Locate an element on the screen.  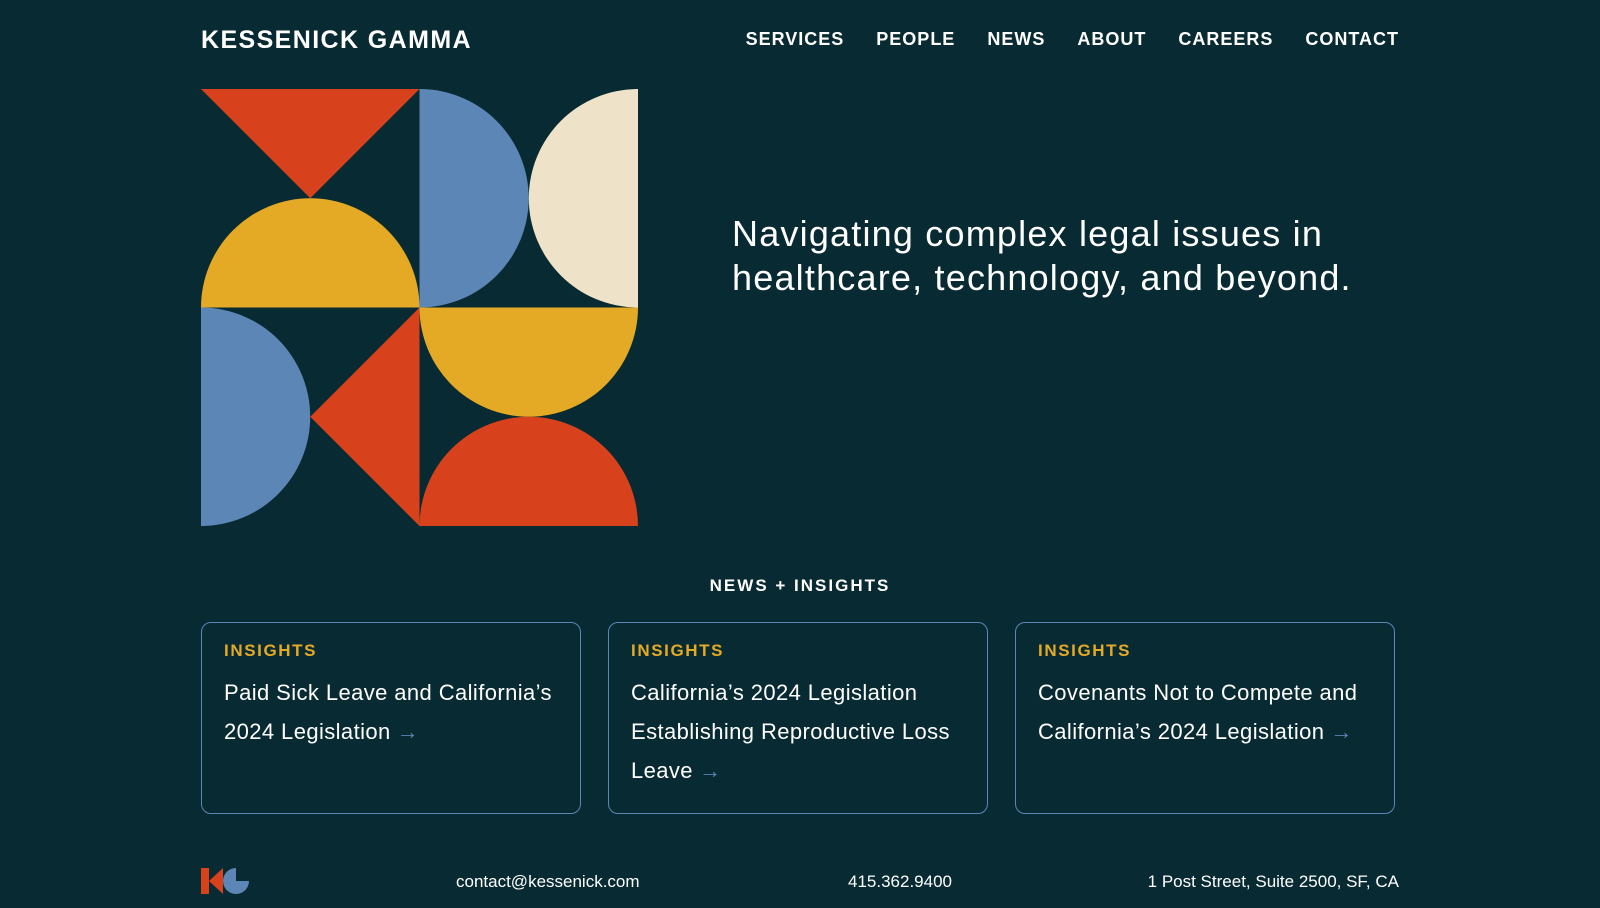
news-section-title: NEWS + INSIGHTS is located at coordinates (800, 585).